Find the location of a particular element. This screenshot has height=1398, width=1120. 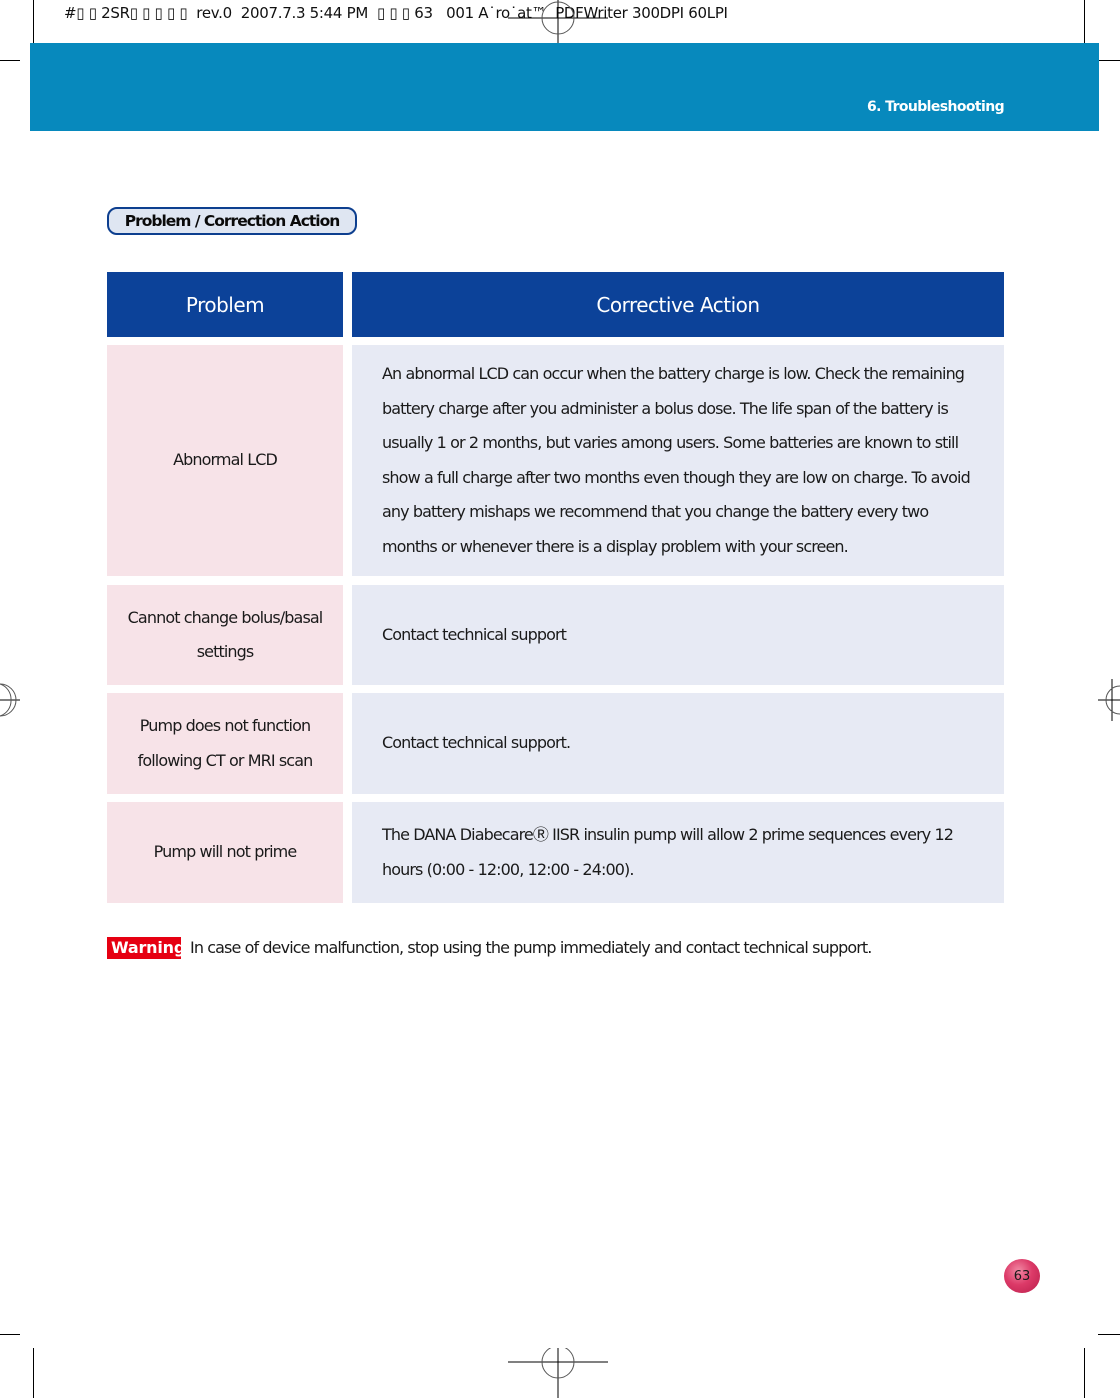

page-number-badge: 63 is located at coordinates (1022, 1276).